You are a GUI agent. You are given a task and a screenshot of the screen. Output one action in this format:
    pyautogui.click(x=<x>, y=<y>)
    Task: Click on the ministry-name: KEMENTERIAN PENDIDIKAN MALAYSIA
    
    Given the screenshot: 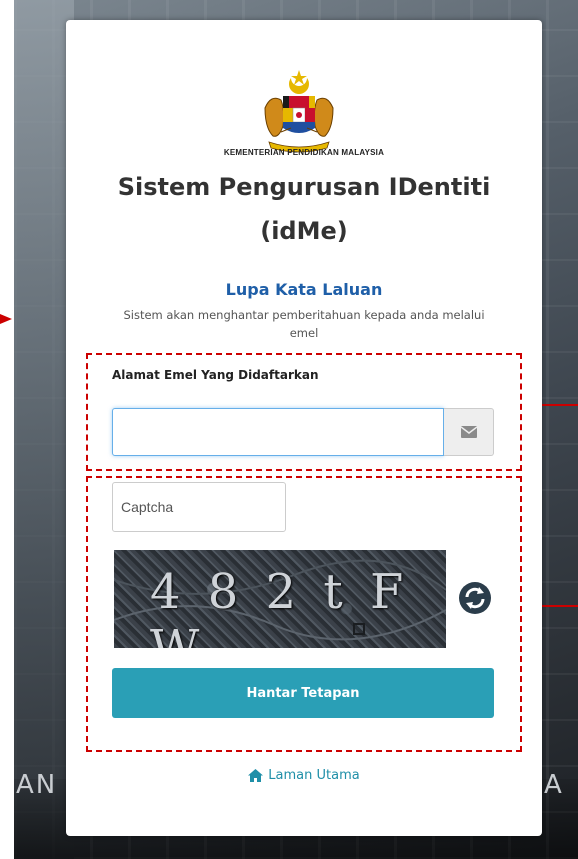 What is the action you would take?
    pyautogui.click(x=304, y=152)
    